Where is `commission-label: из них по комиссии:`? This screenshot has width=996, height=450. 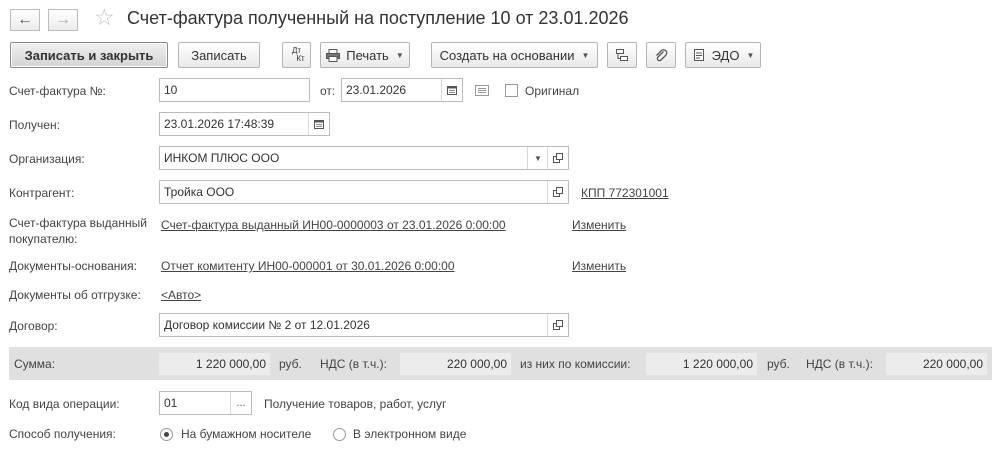 commission-label: из них по комиссии: is located at coordinates (575, 364).